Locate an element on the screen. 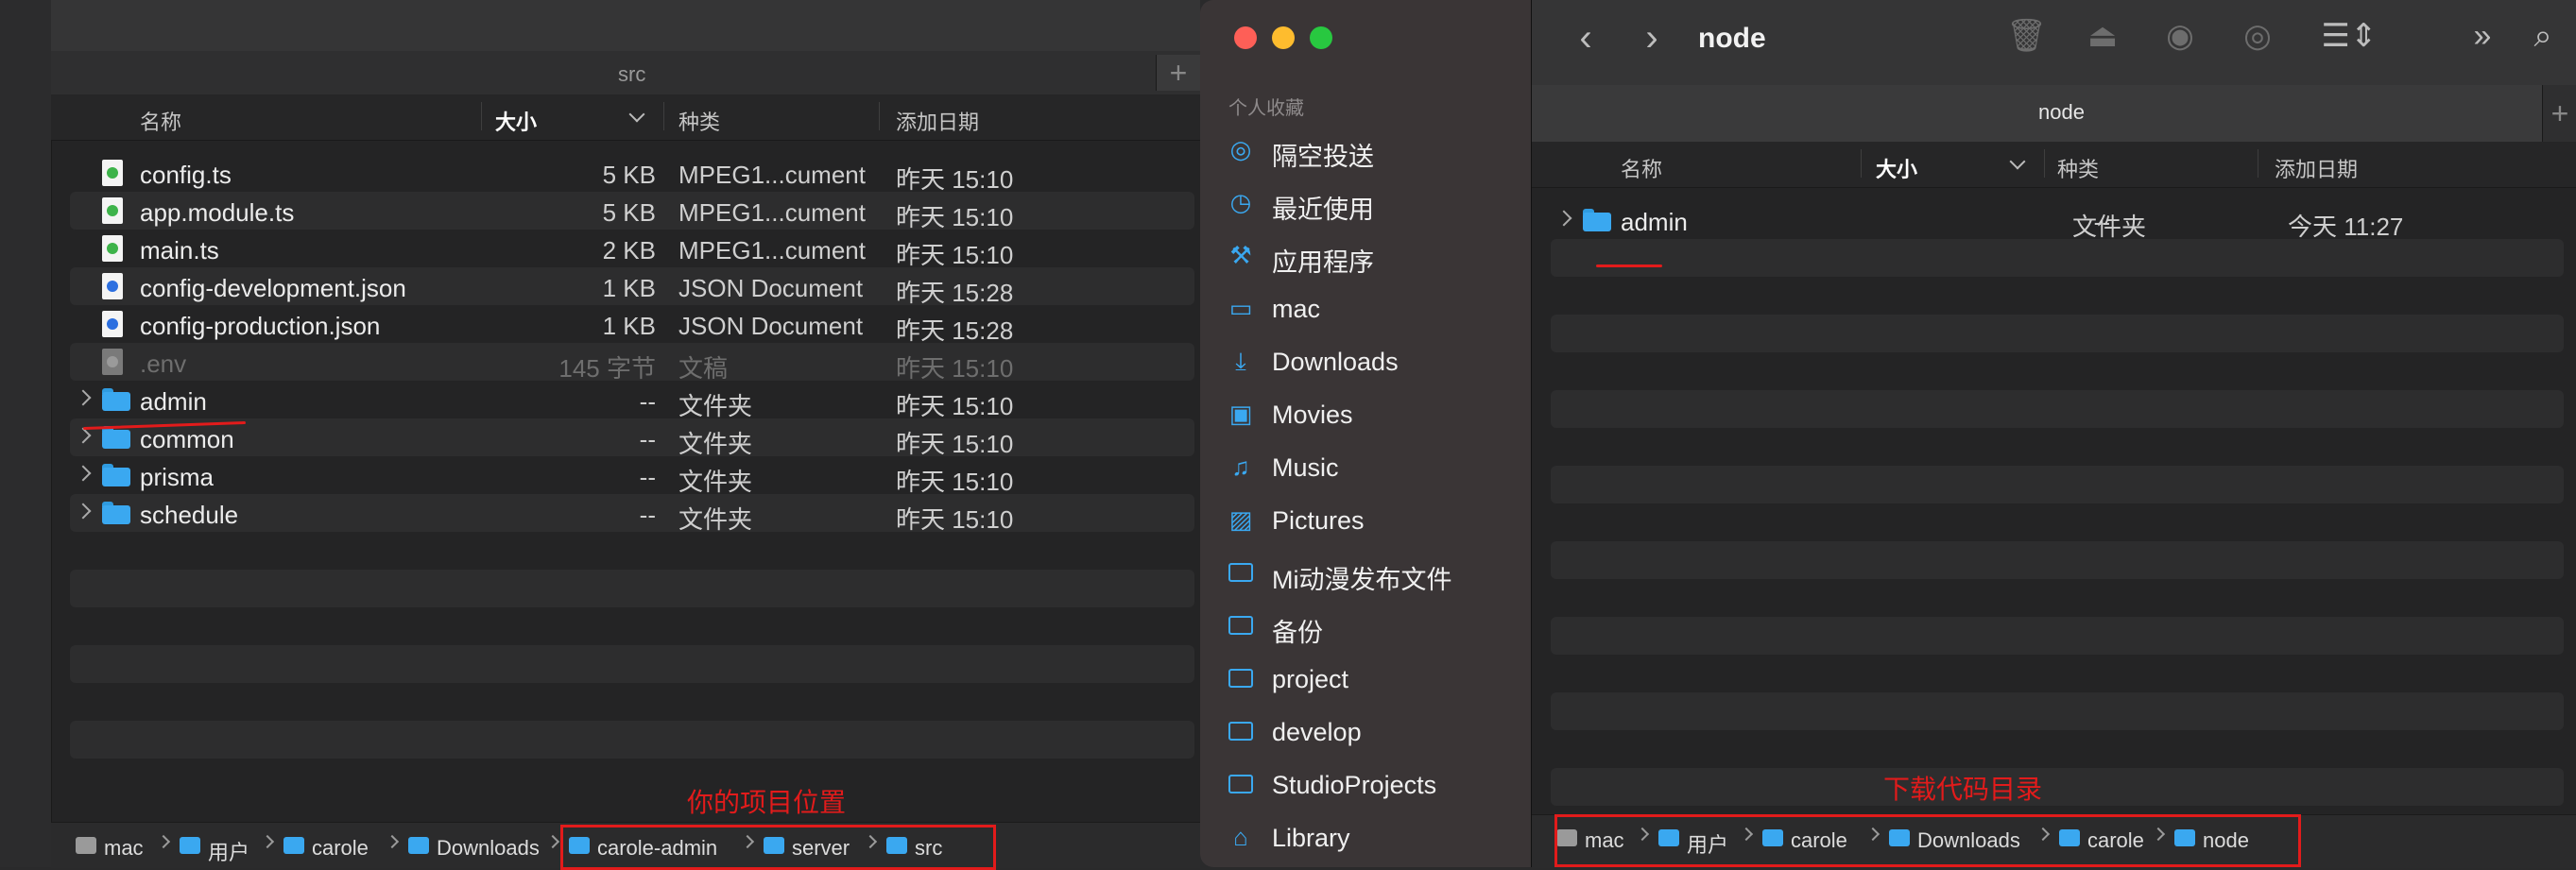 This screenshot has height=870, width=2576. list-view-icon: ☰⇕ is located at coordinates (2349, 36).